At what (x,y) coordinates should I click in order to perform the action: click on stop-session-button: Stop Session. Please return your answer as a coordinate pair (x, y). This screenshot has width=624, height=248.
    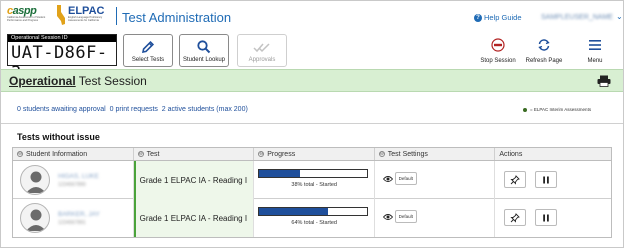
    Looking at the image, I should click on (498, 51).